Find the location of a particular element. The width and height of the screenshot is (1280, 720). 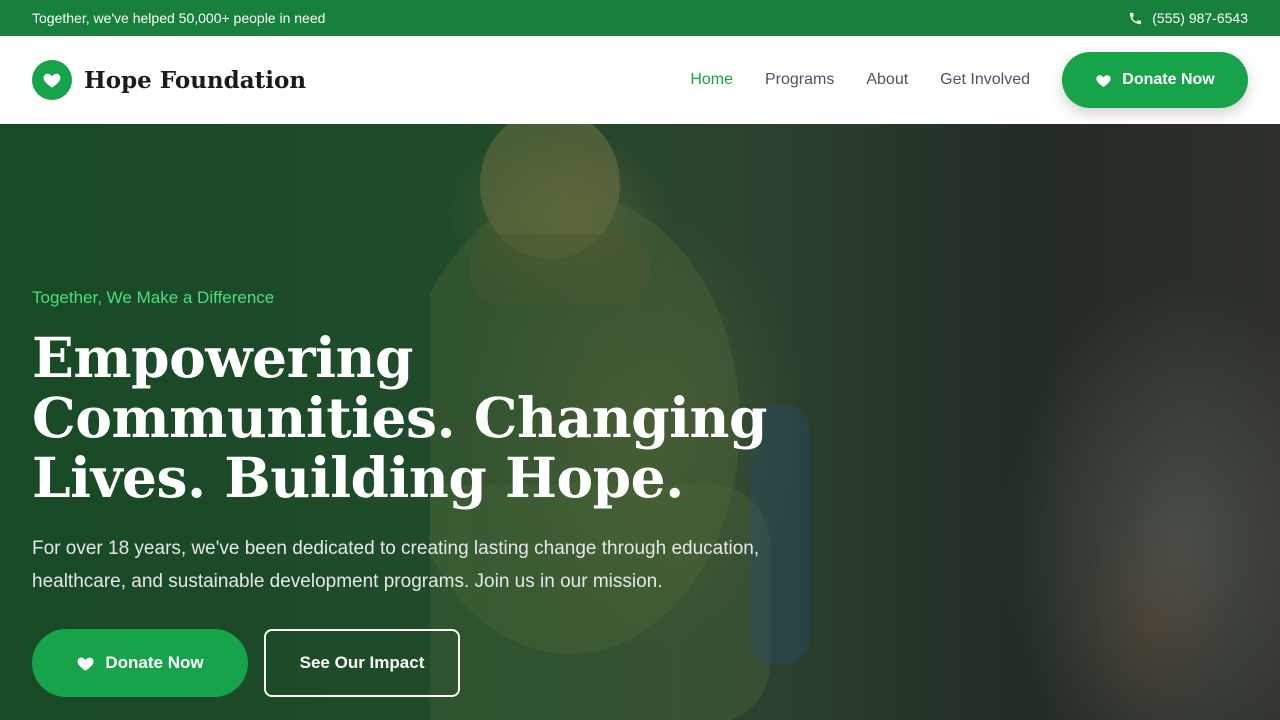

hero-donate-button: Donate Now is located at coordinates (140, 663).